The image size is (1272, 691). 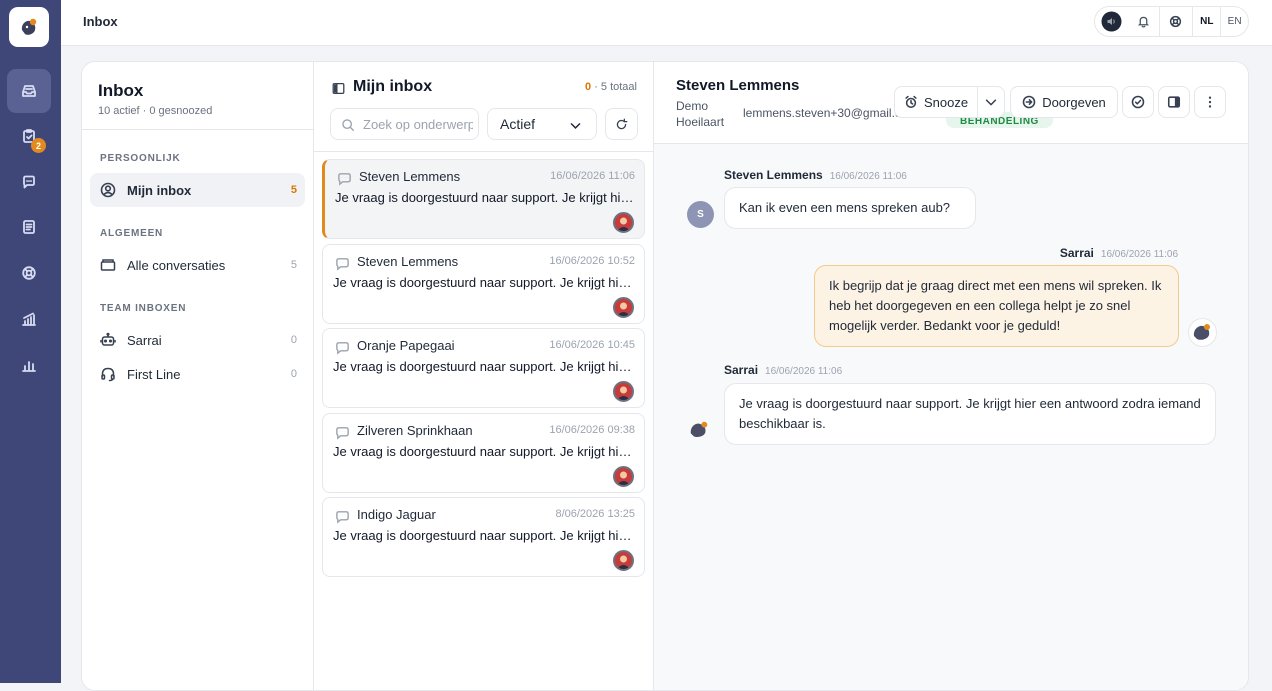 I want to click on rail-chat-button, so click(x=29, y=182).